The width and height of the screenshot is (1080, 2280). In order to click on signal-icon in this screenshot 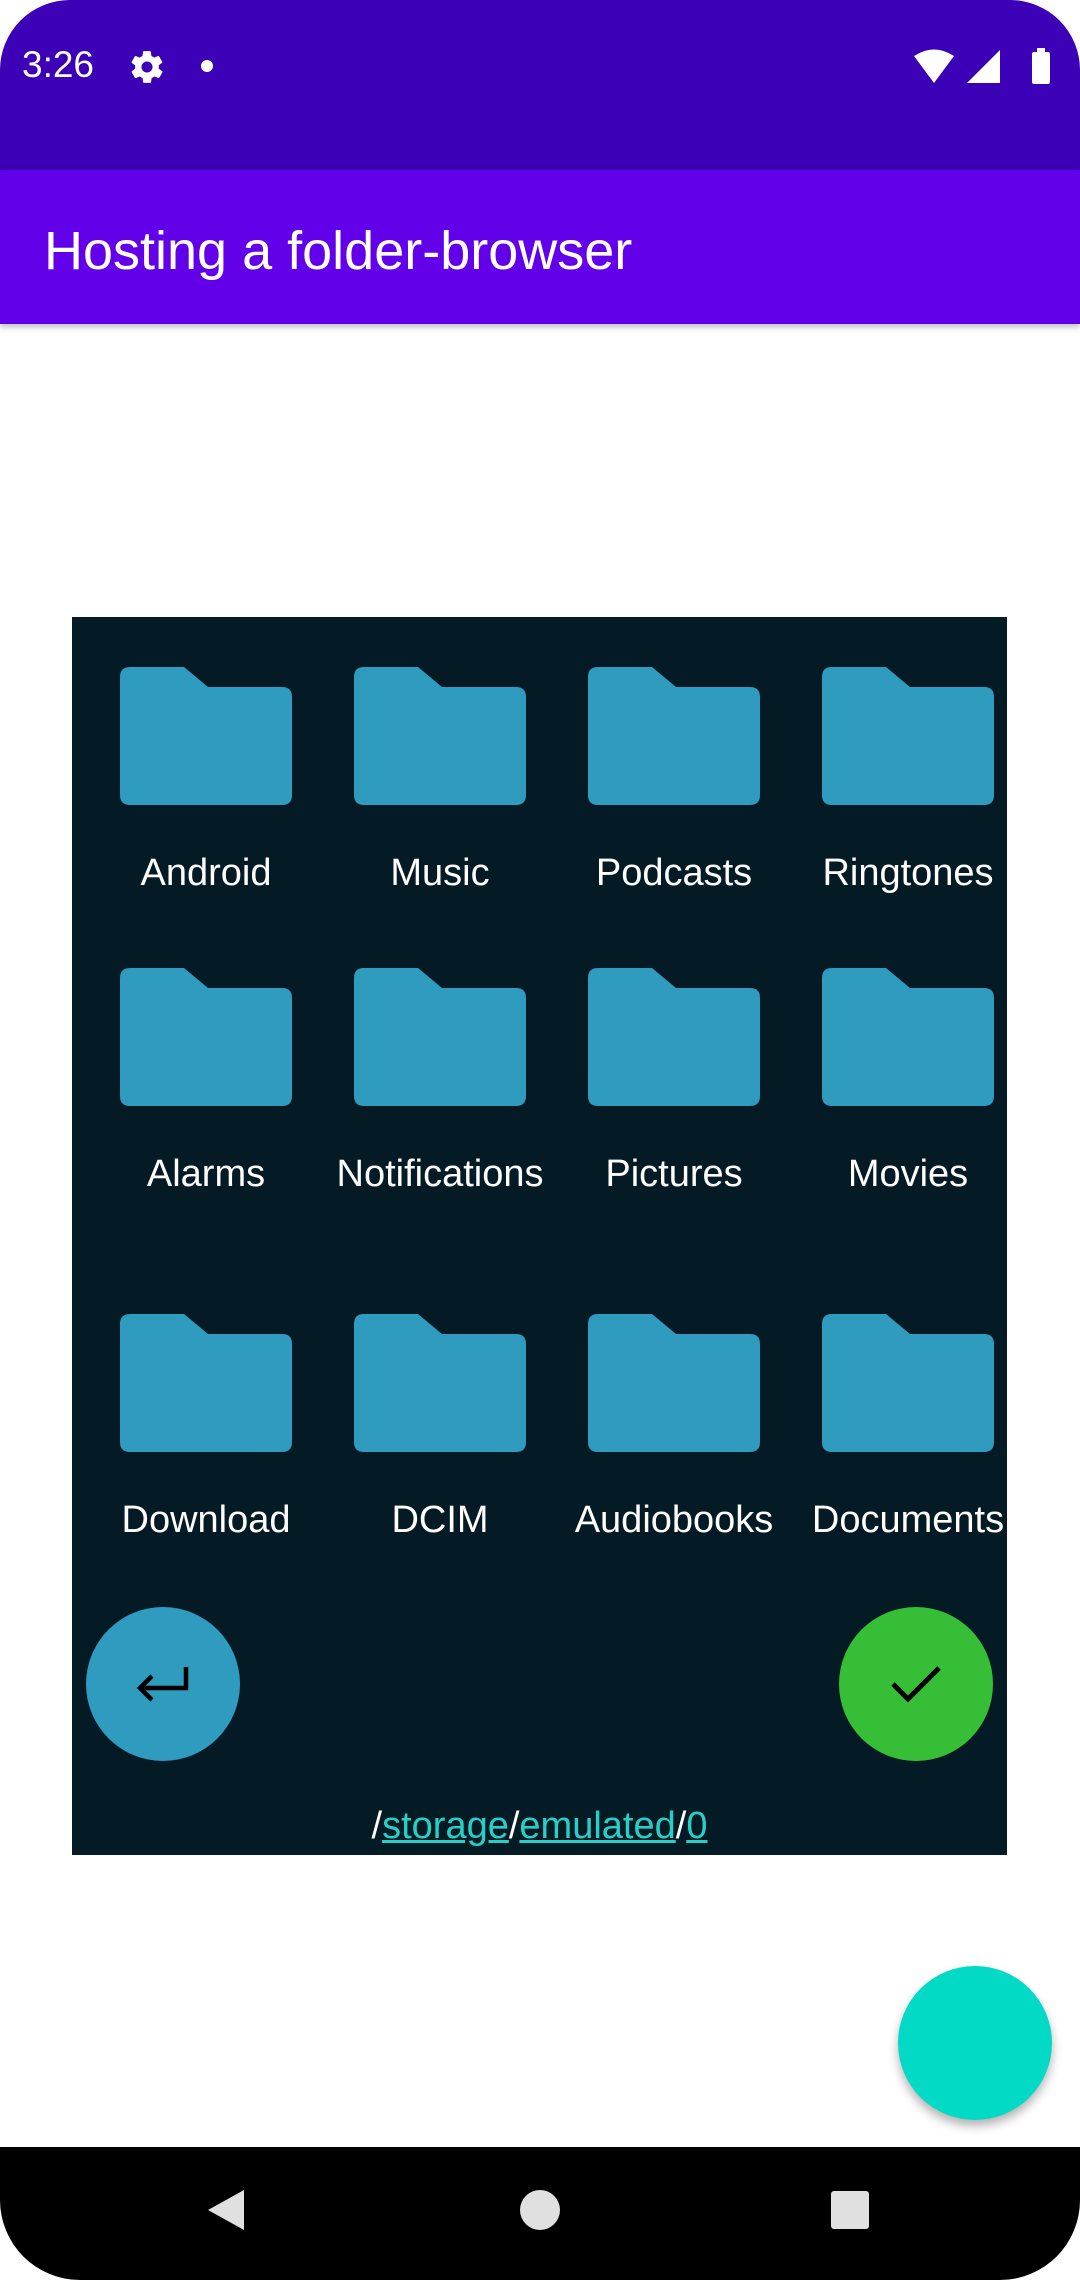, I will do `click(983, 66)`.